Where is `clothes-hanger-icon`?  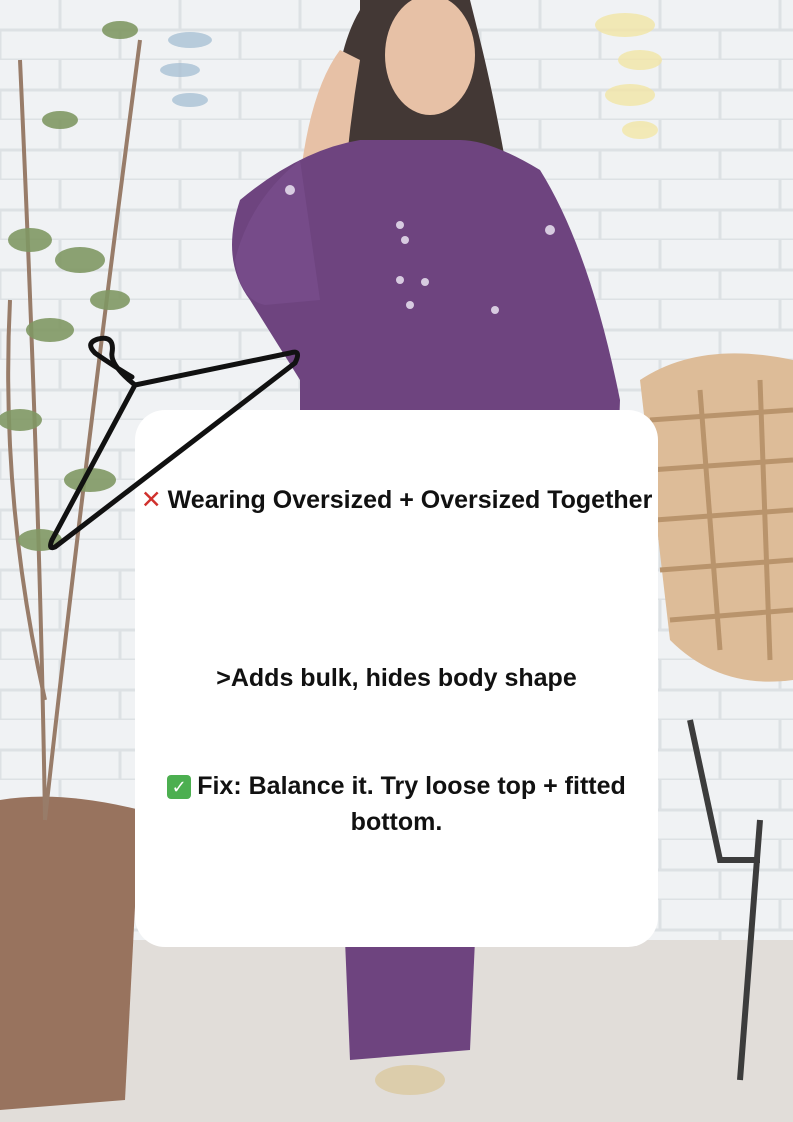 clothes-hanger-icon is located at coordinates (174, 443).